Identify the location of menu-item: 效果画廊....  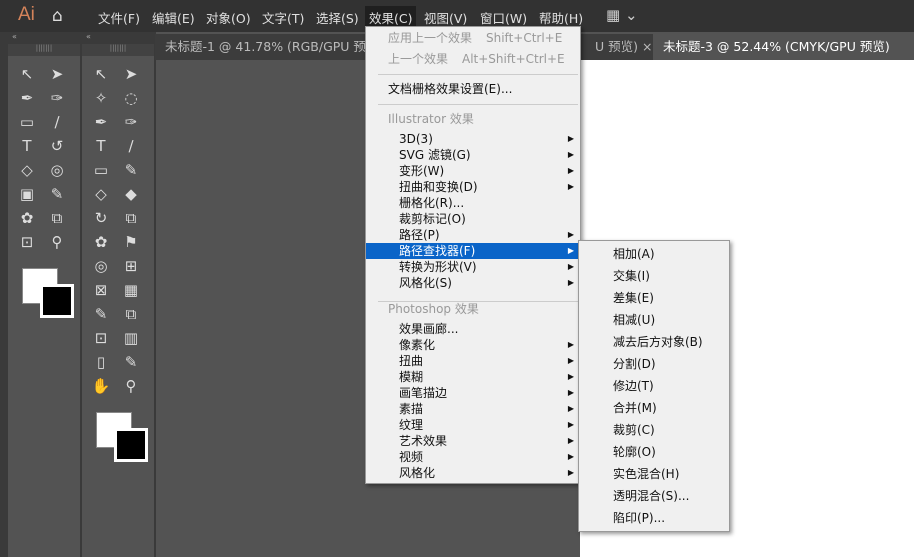
(473, 329).